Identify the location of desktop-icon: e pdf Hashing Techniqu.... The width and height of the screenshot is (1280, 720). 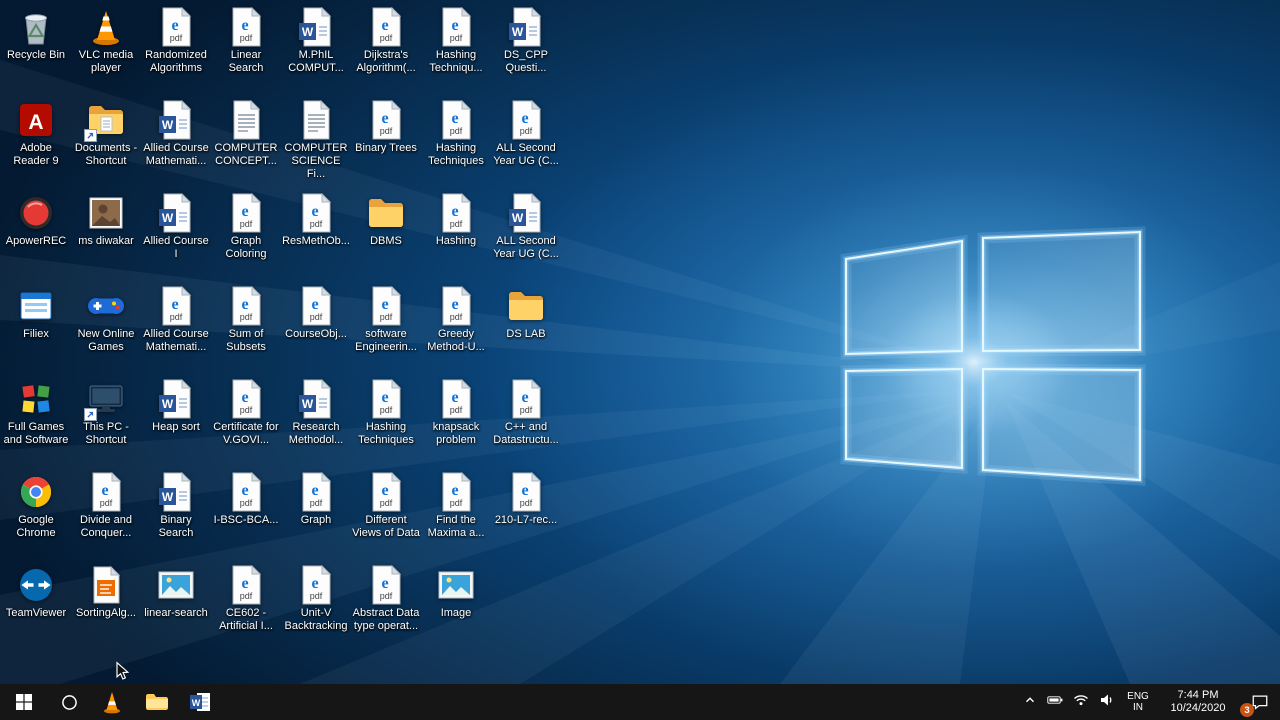
(456, 48).